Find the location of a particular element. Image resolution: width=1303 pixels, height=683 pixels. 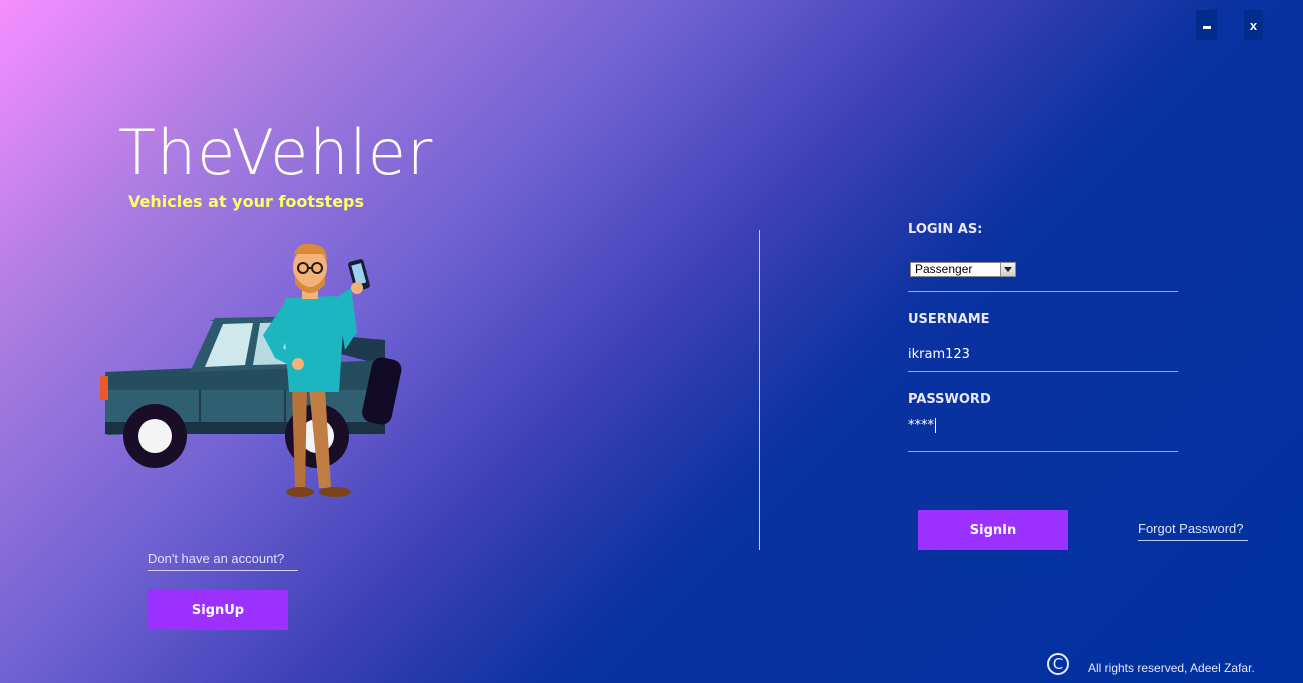

minimize-icon is located at coordinates (1206, 27).